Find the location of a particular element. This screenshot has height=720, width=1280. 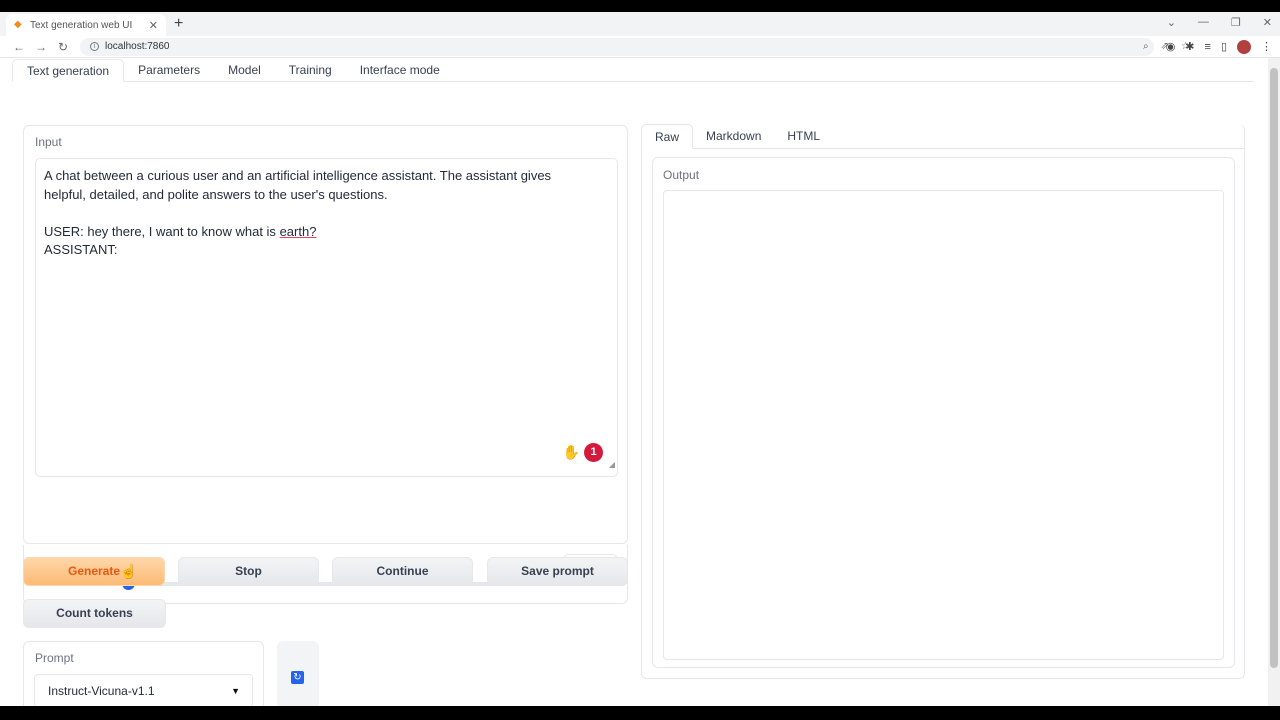

tab-raw: Raw is located at coordinates (667, 136).